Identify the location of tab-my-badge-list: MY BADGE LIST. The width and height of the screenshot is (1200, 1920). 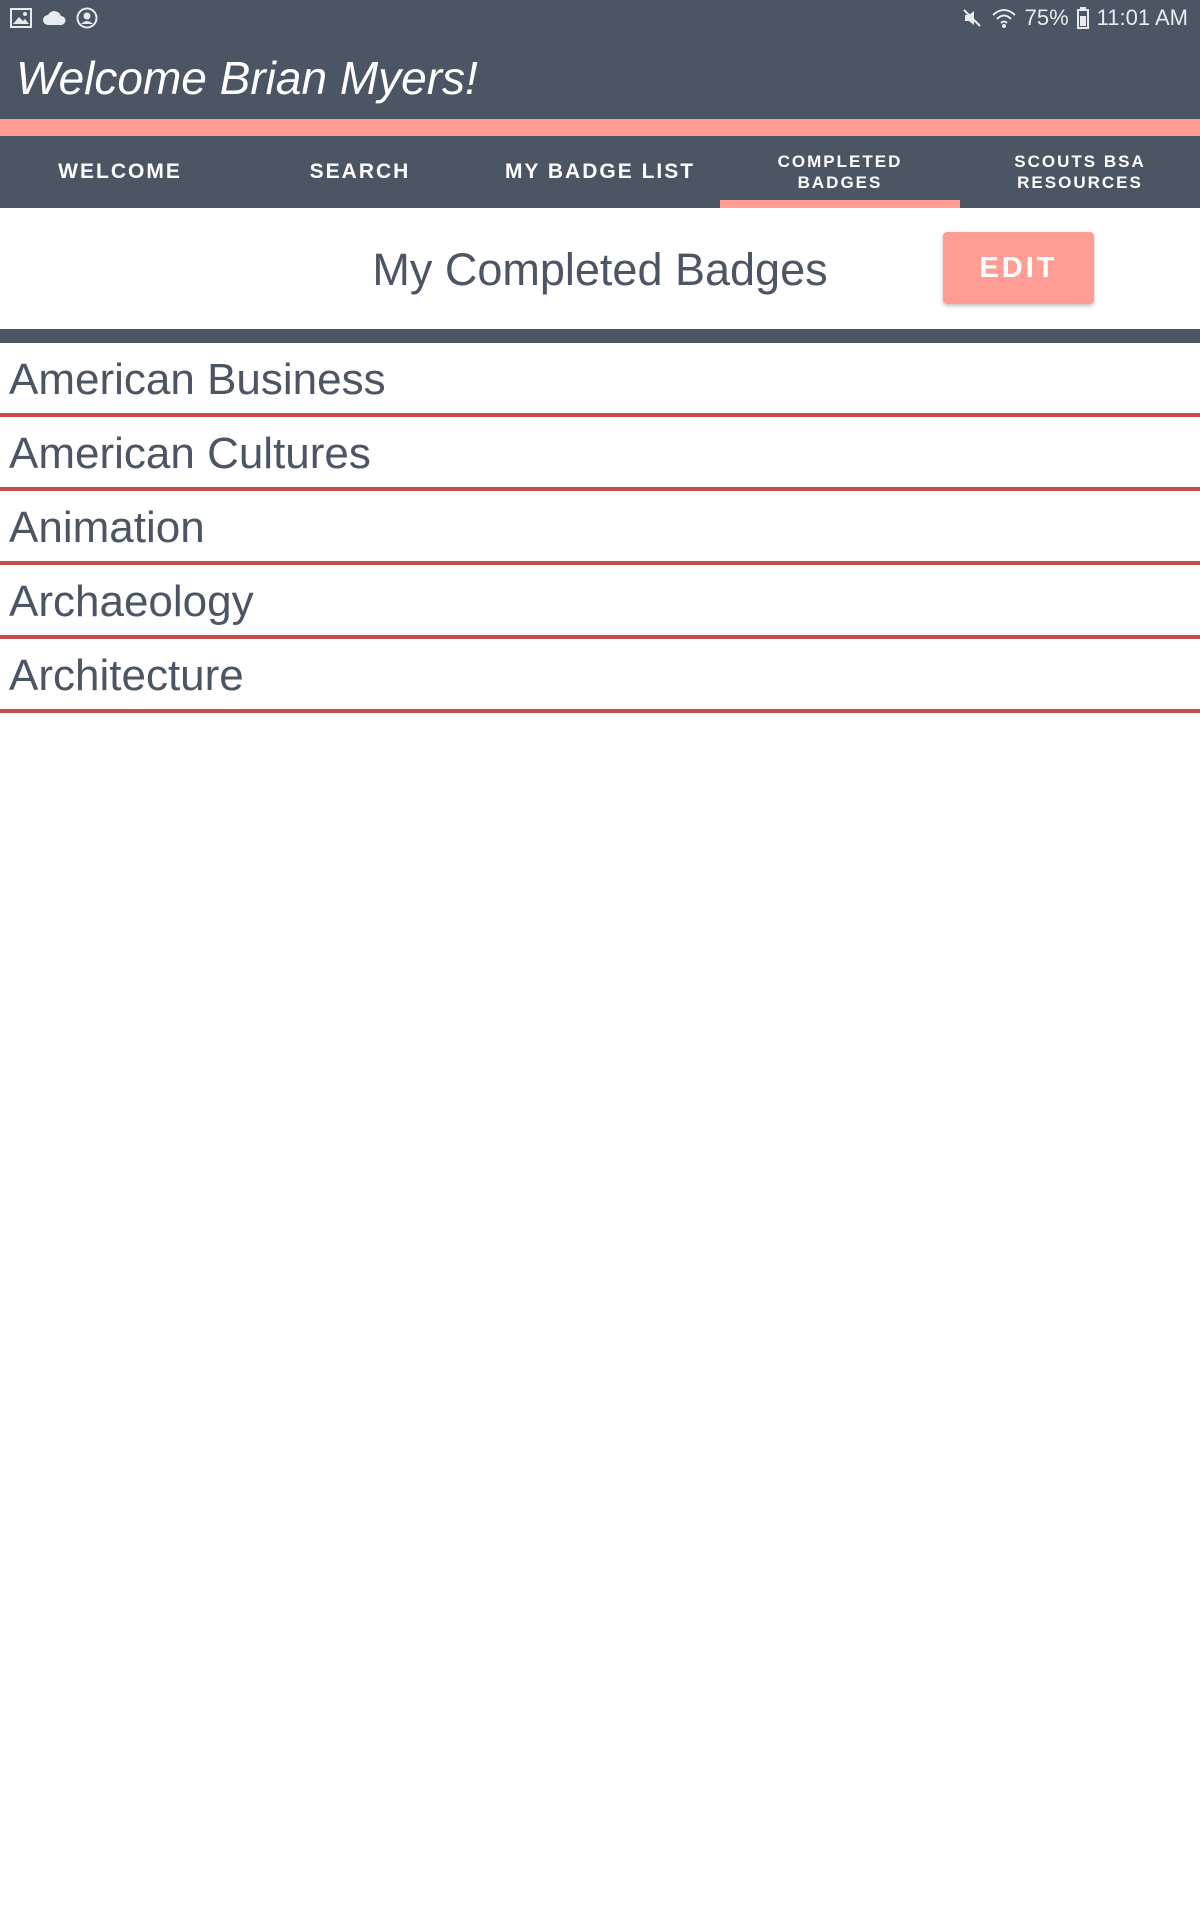
(600, 172).